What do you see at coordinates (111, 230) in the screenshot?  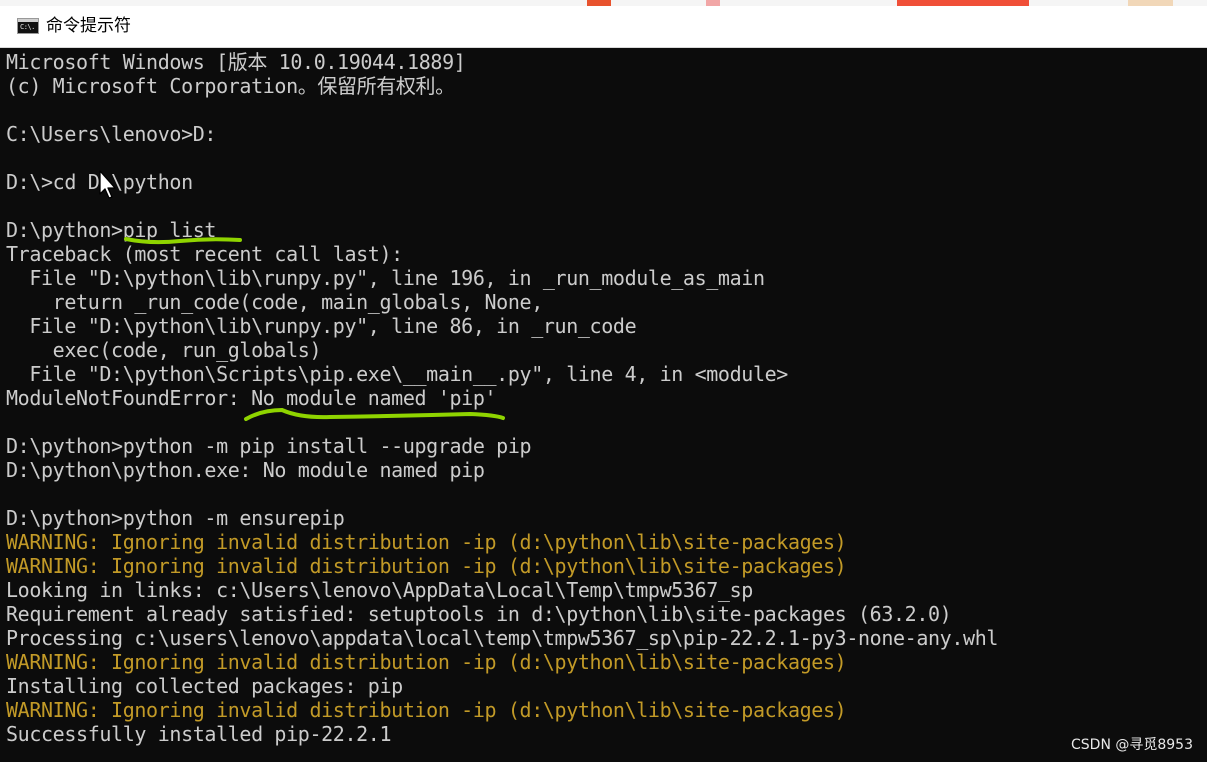 I see `console-command-line: D:\python>pip list` at bounding box center [111, 230].